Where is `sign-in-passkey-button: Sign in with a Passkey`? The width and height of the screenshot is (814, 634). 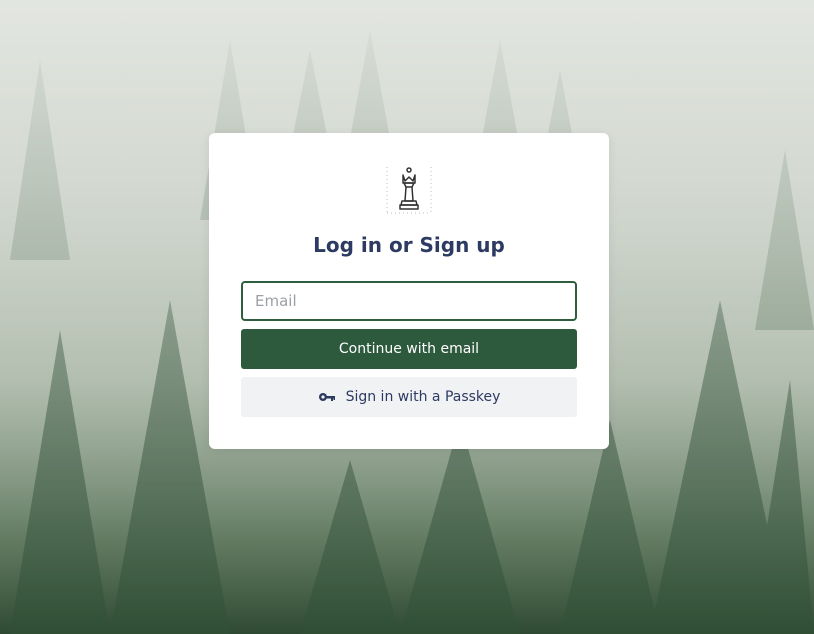 sign-in-passkey-button: Sign in with a Passkey is located at coordinates (409, 397).